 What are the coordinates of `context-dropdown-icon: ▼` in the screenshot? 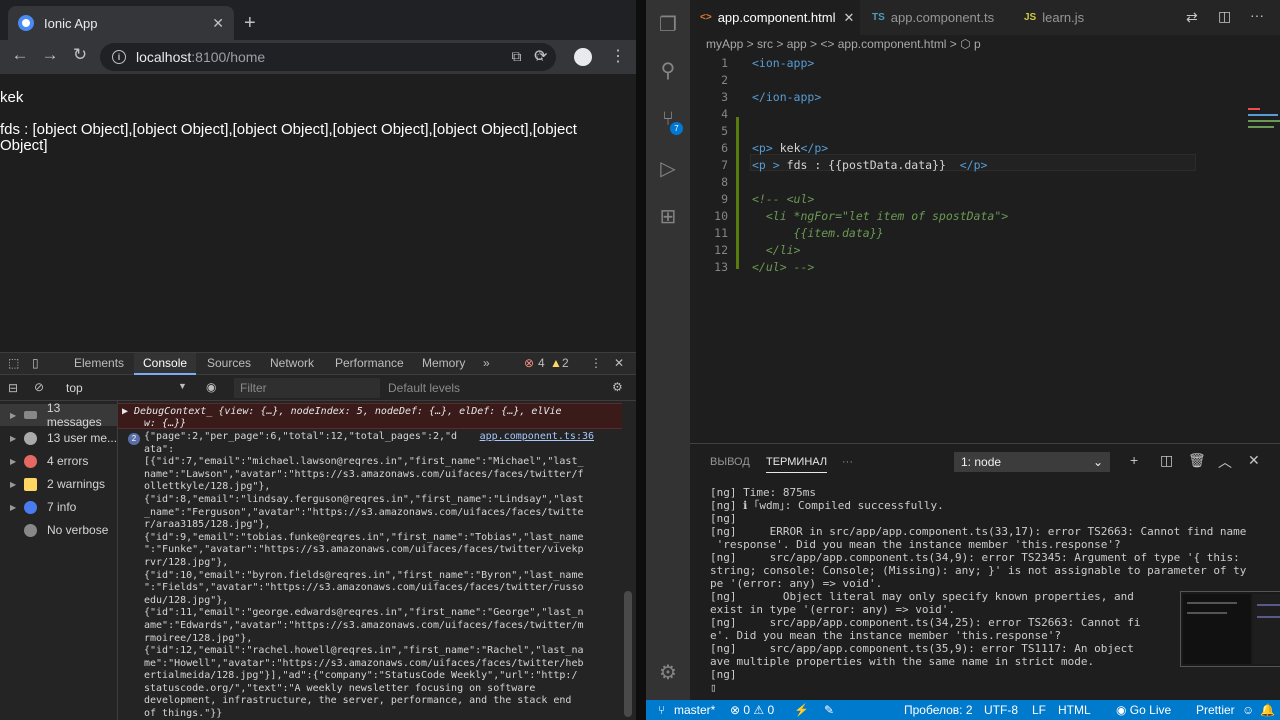 It's located at (182, 386).